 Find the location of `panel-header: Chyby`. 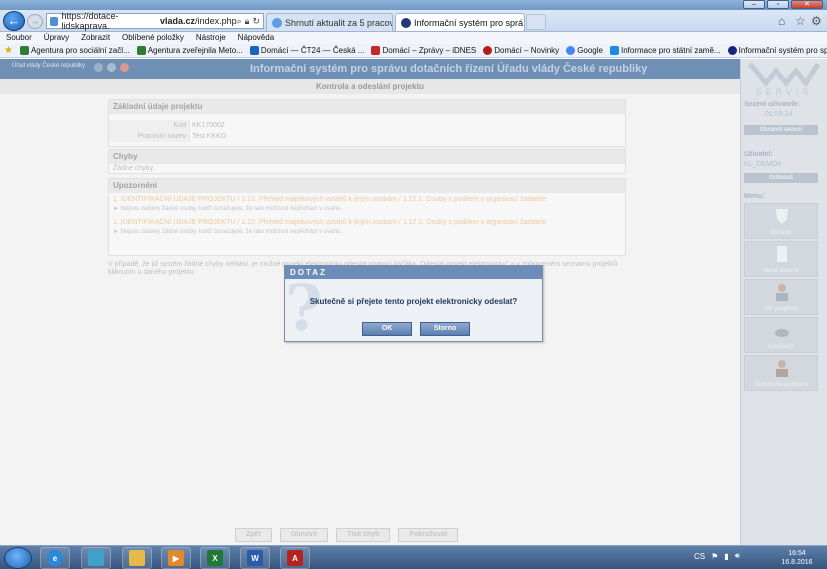

panel-header: Chyby is located at coordinates (367, 157).